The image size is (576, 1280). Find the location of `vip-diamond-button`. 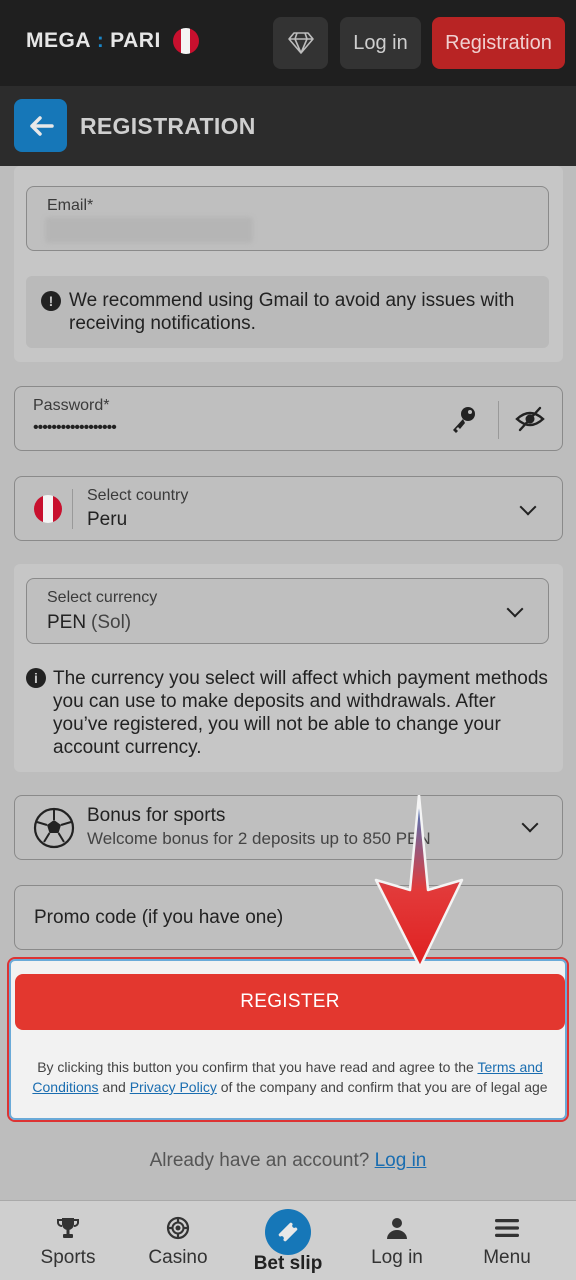

vip-diamond-button is located at coordinates (300, 43).